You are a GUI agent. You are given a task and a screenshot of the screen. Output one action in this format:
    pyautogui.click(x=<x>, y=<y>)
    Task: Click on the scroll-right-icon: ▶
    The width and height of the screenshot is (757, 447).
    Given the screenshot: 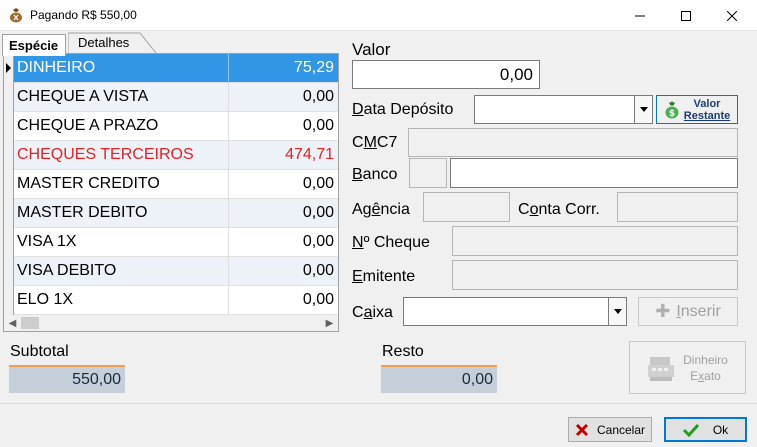 What is the action you would take?
    pyautogui.click(x=329, y=323)
    